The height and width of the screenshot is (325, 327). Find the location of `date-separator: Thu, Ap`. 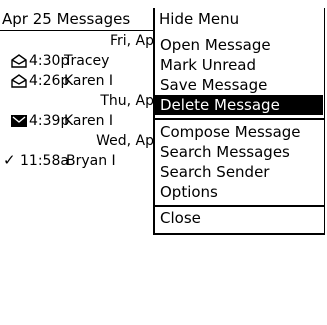

date-separator: Thu, Ap is located at coordinates (80, 101).